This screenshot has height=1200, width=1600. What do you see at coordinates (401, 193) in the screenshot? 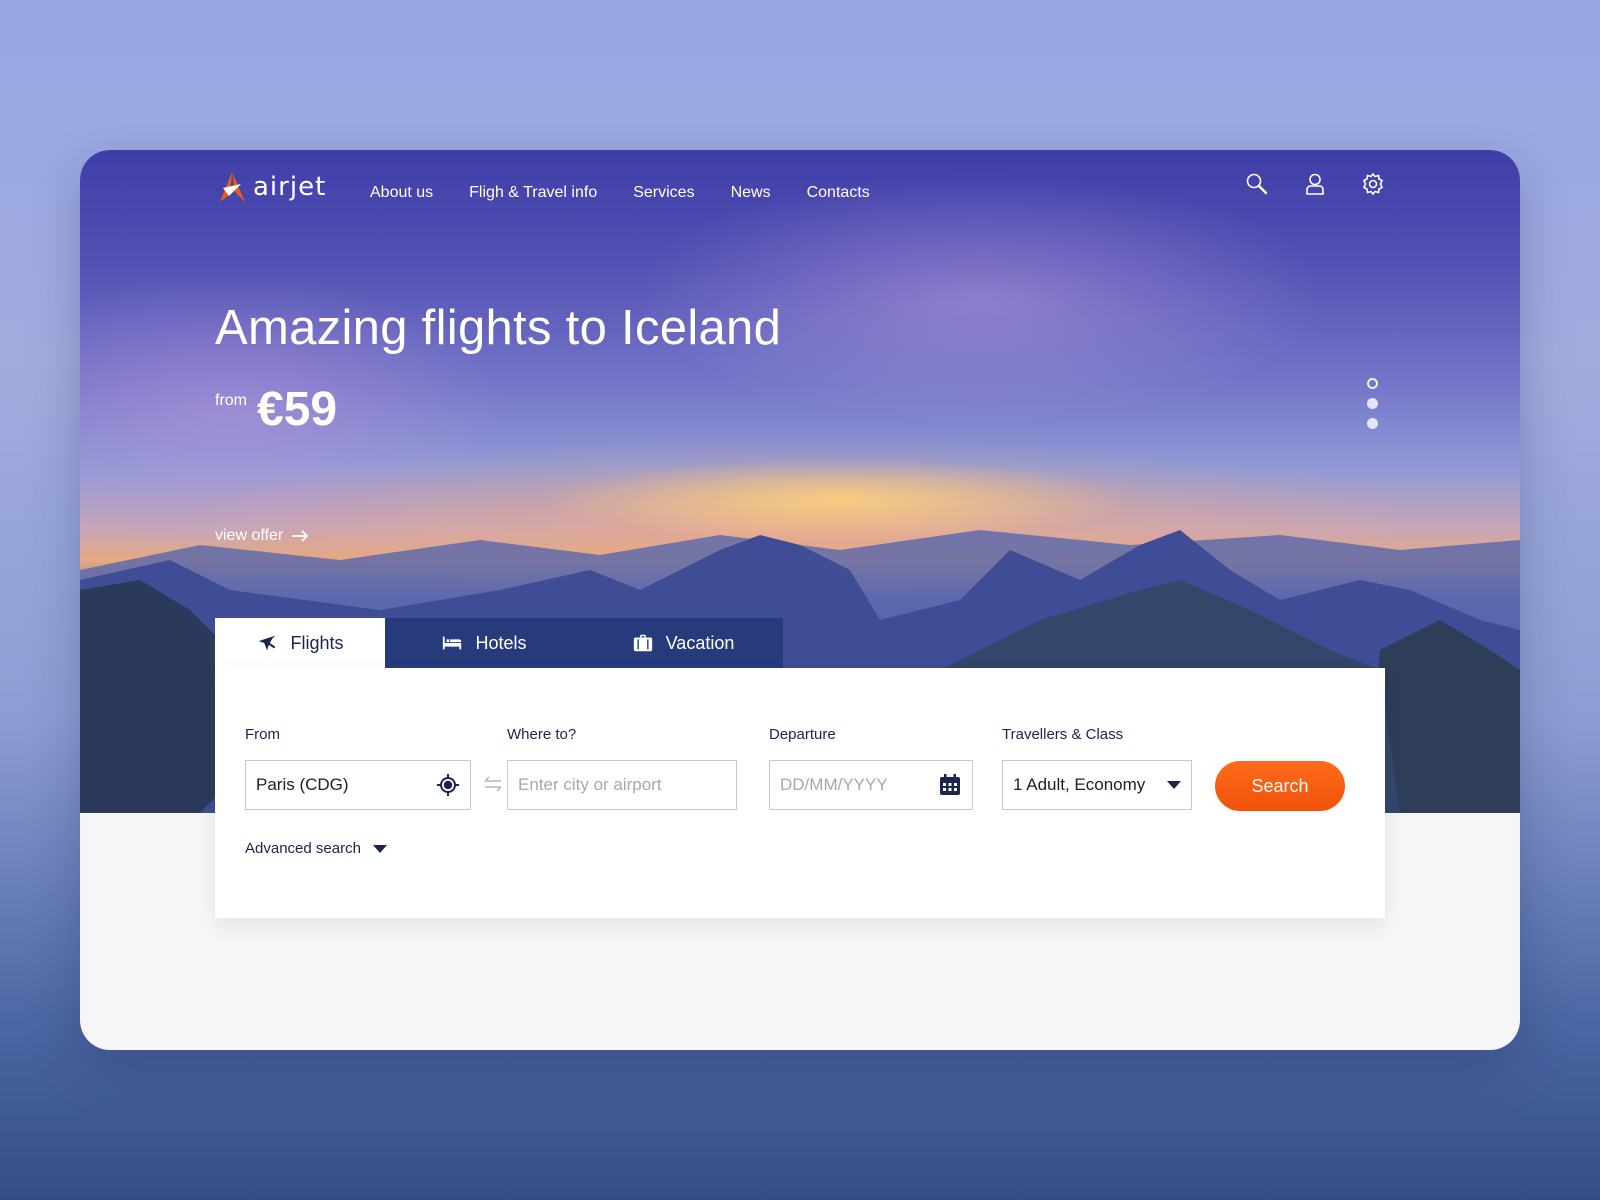
I see `nav-about-us: About us` at bounding box center [401, 193].